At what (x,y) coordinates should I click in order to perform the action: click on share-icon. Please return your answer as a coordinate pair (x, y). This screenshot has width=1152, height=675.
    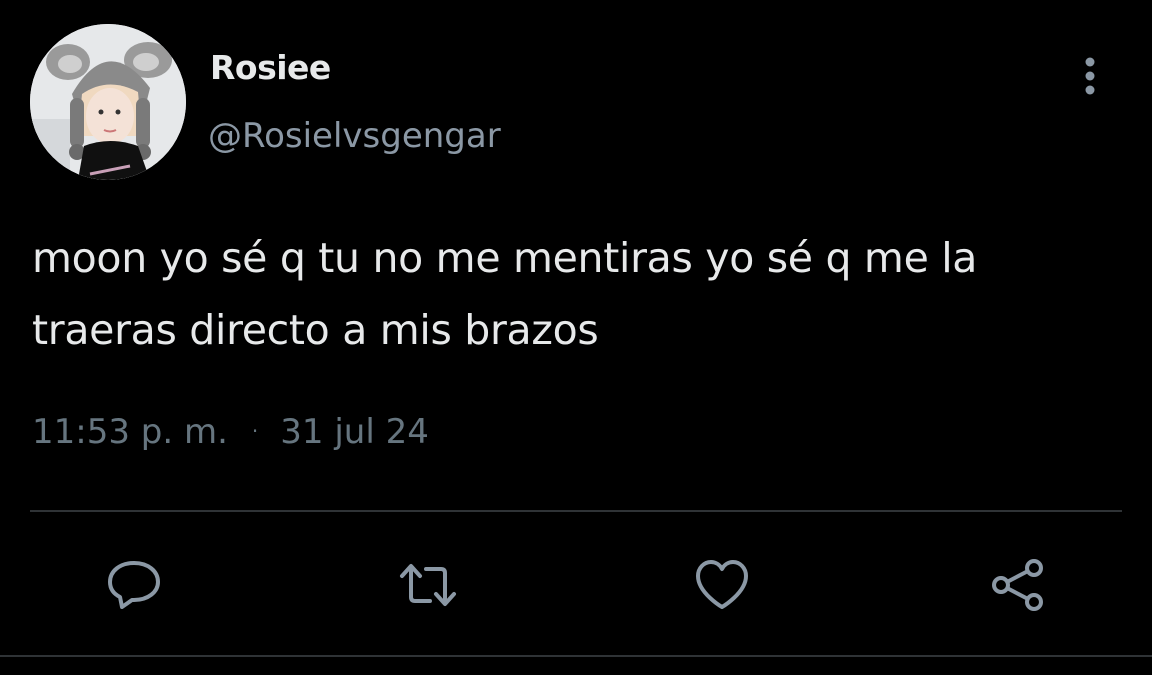
    Looking at the image, I should click on (1017, 585).